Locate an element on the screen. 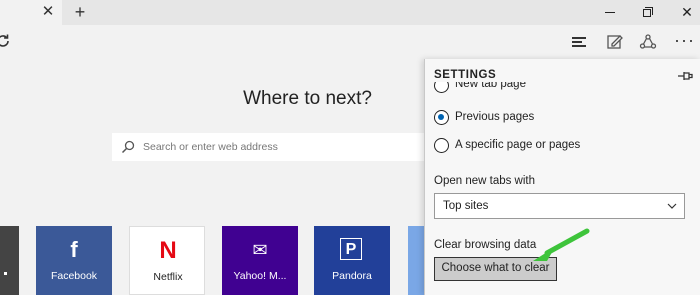 This screenshot has width=700, height=295. more-icon: ··· is located at coordinates (684, 41).